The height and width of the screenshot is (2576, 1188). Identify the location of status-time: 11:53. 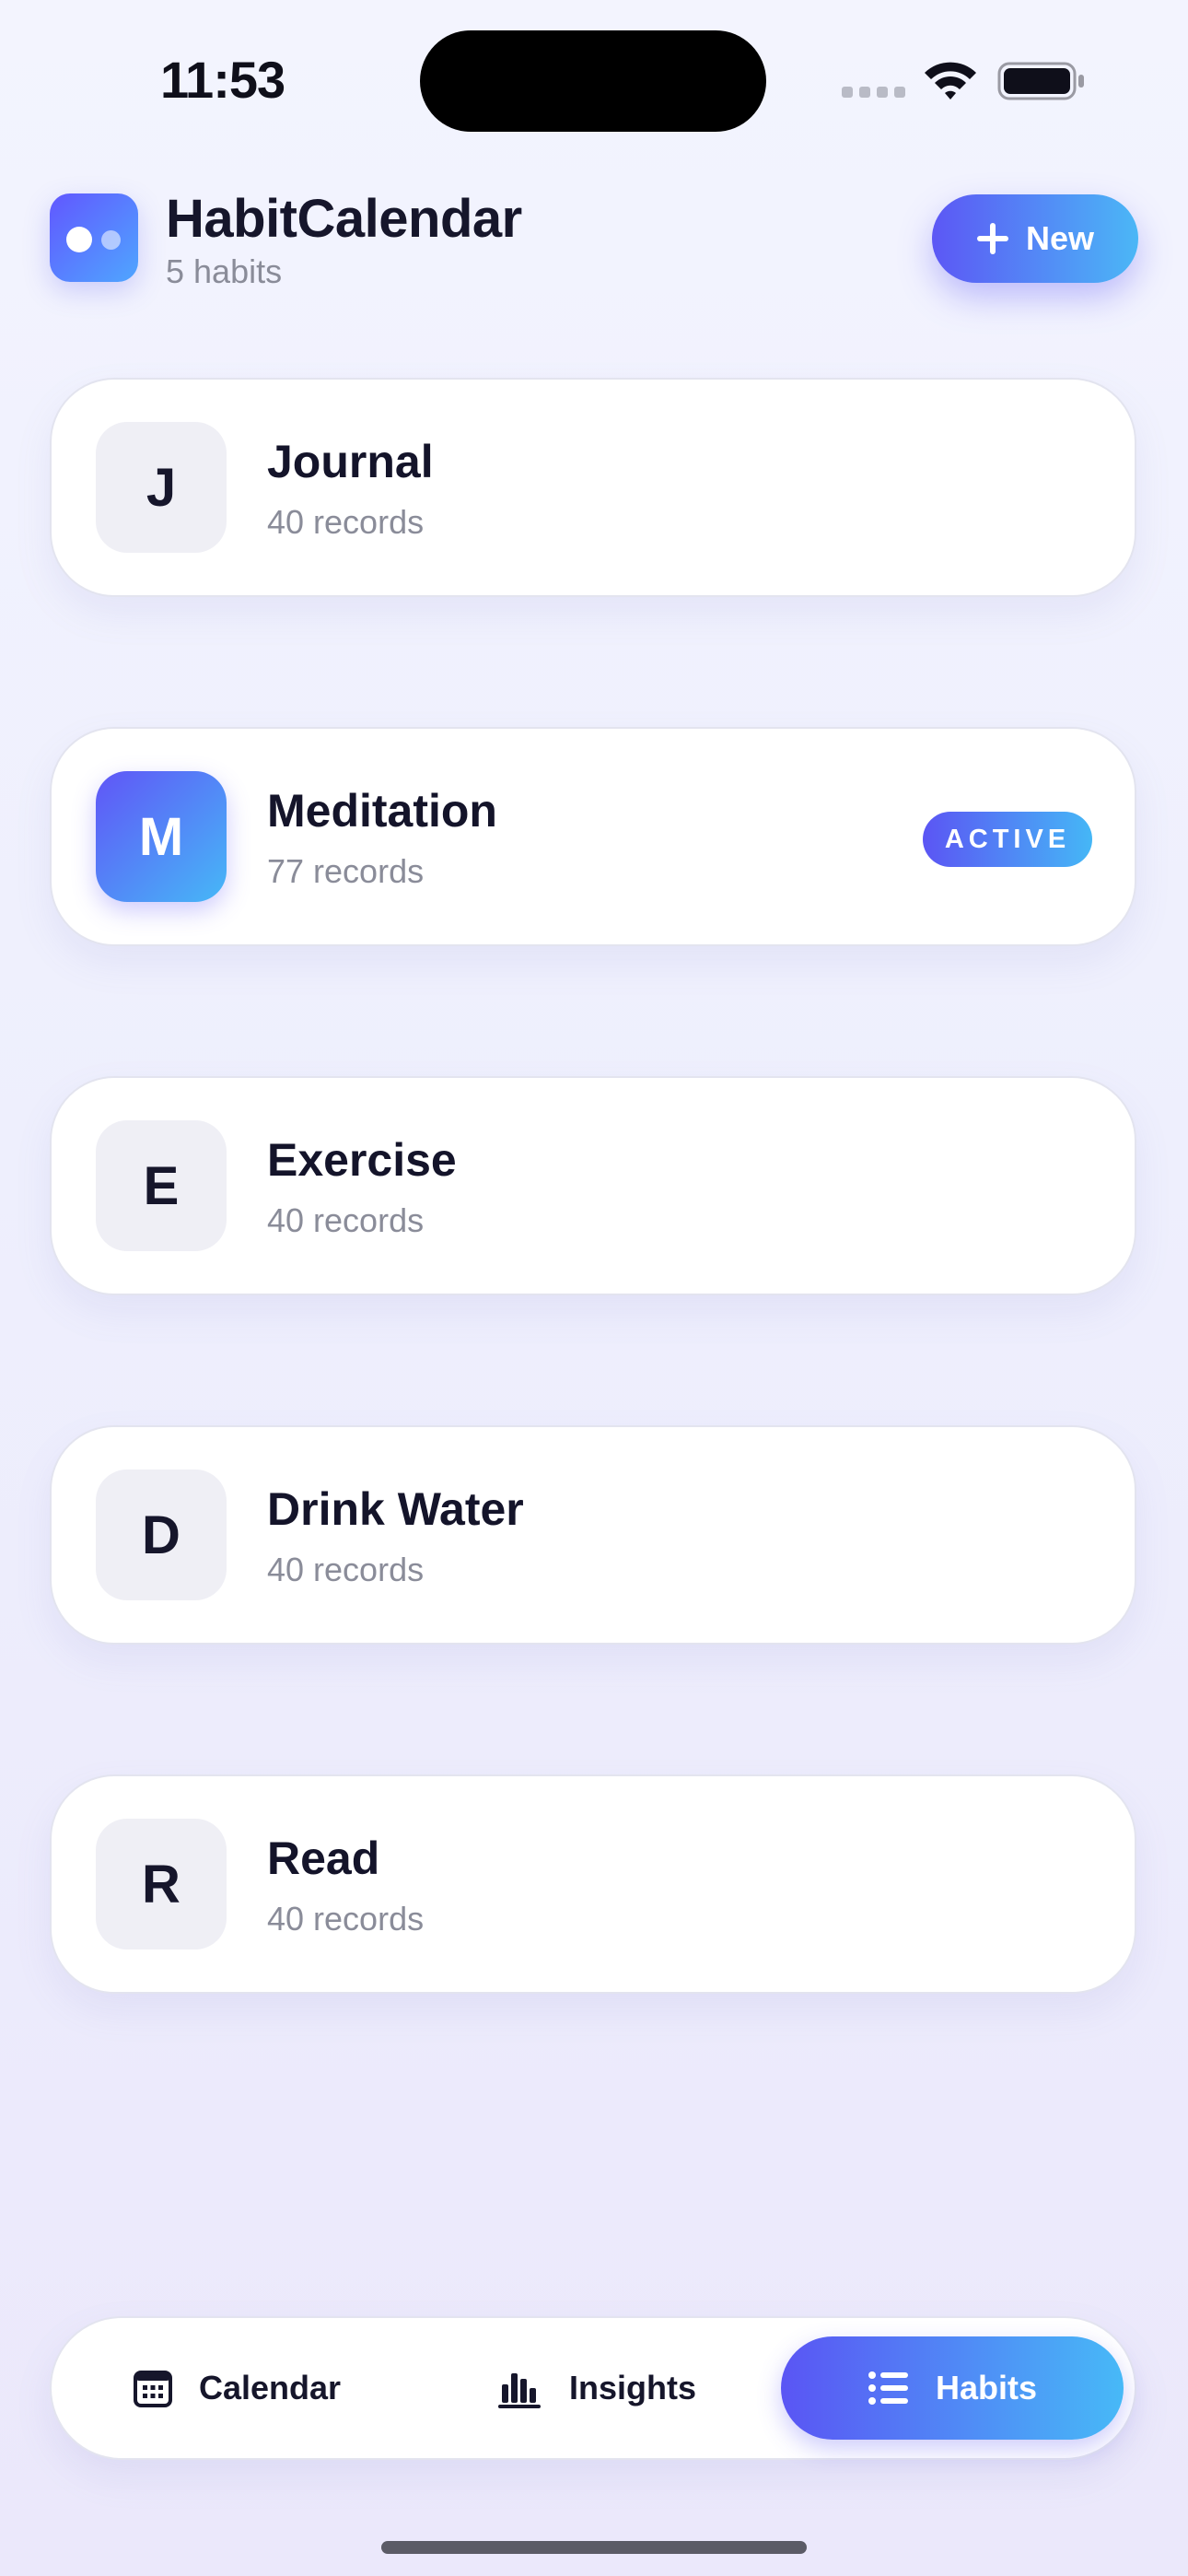
(222, 80).